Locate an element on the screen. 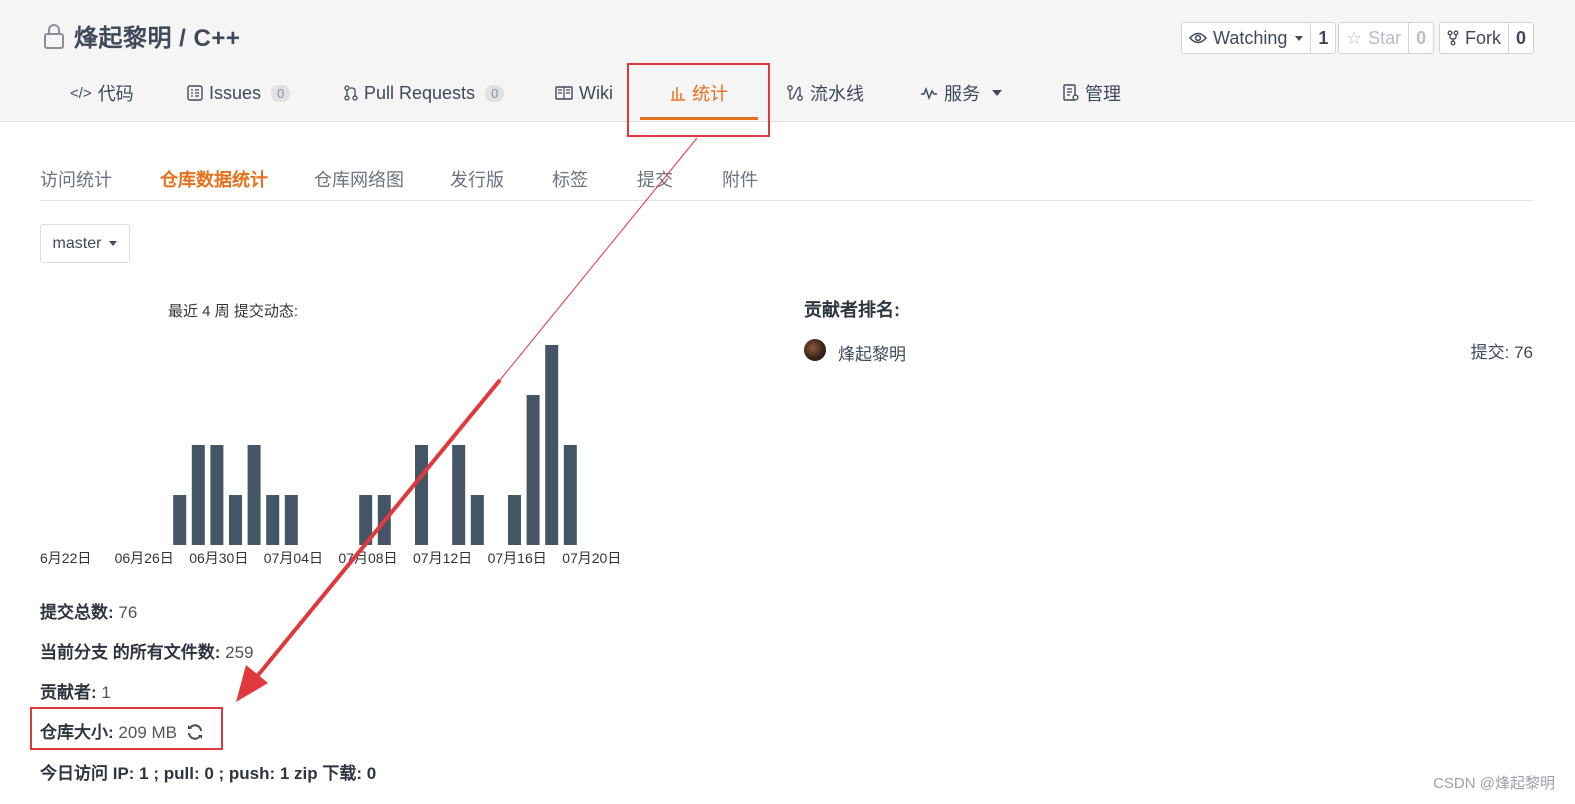  tab-pull-requests: Pull Requests 0 is located at coordinates (424, 93).